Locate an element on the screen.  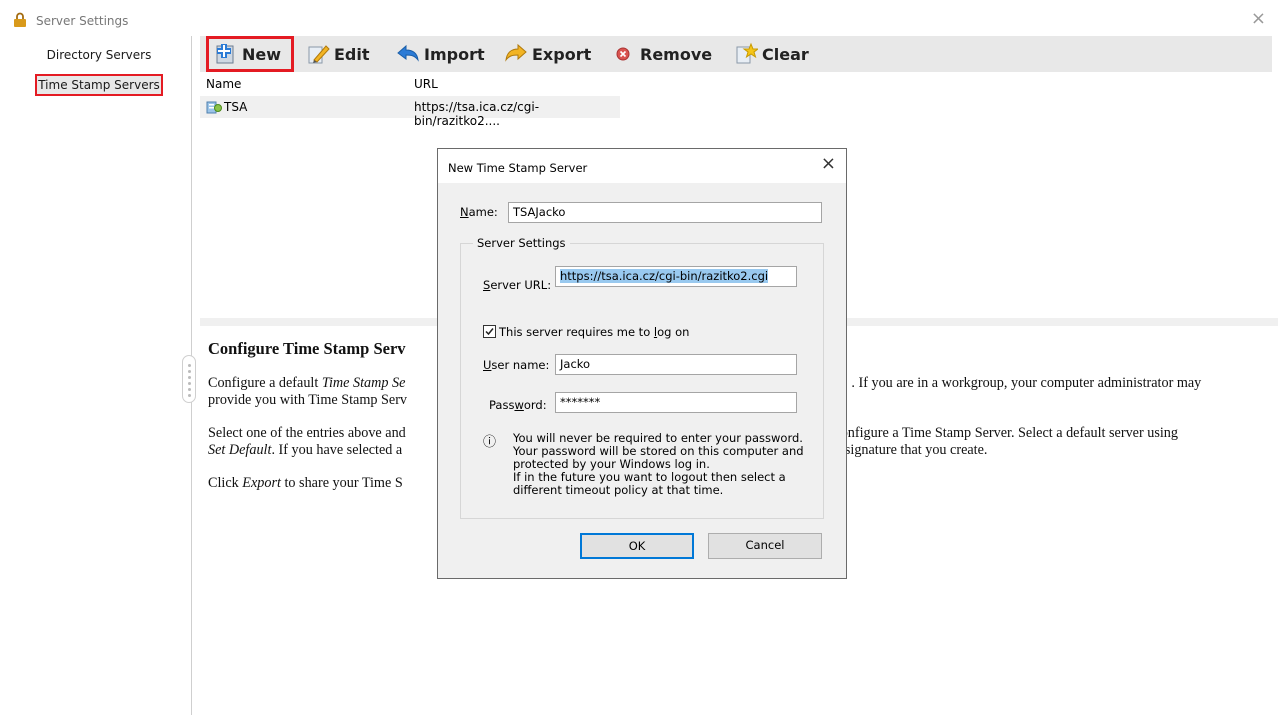
edit-button-label: Edit is located at coordinates (352, 54).